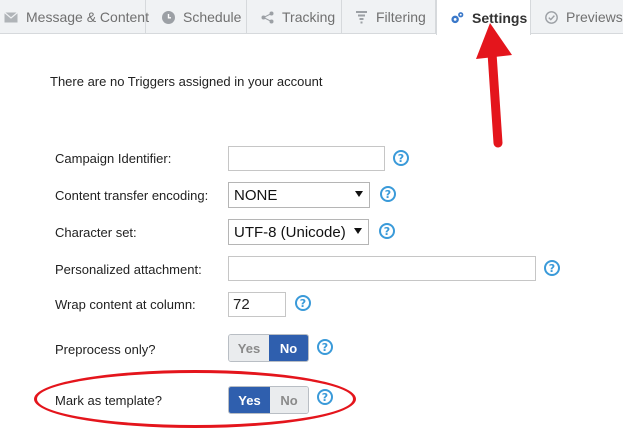 The width and height of the screenshot is (623, 431). Describe the element at coordinates (299, 195) in the screenshot. I see `content-transfer-encoding-select: NONE` at that location.